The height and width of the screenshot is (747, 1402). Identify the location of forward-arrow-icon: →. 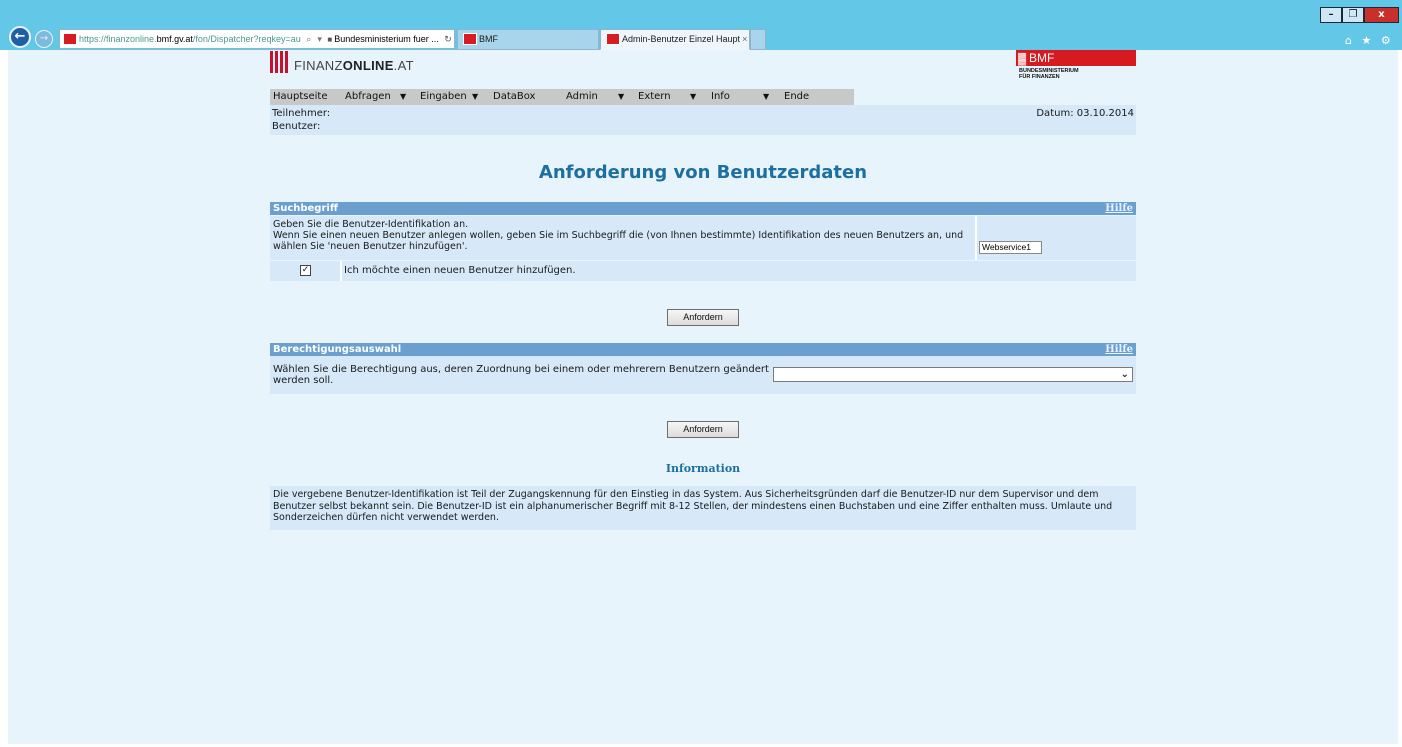
(44, 39).